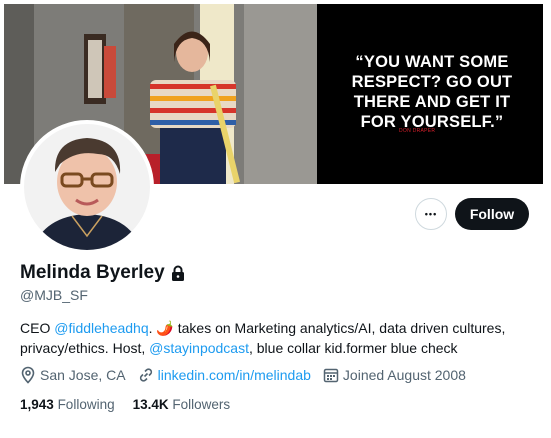 The image size is (551, 438). Describe the element at coordinates (150, 404) in the screenshot. I see `followers-count: 13.4K` at that location.